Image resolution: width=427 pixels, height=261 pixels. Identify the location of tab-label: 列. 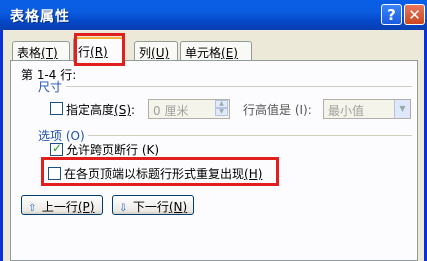
(145, 53).